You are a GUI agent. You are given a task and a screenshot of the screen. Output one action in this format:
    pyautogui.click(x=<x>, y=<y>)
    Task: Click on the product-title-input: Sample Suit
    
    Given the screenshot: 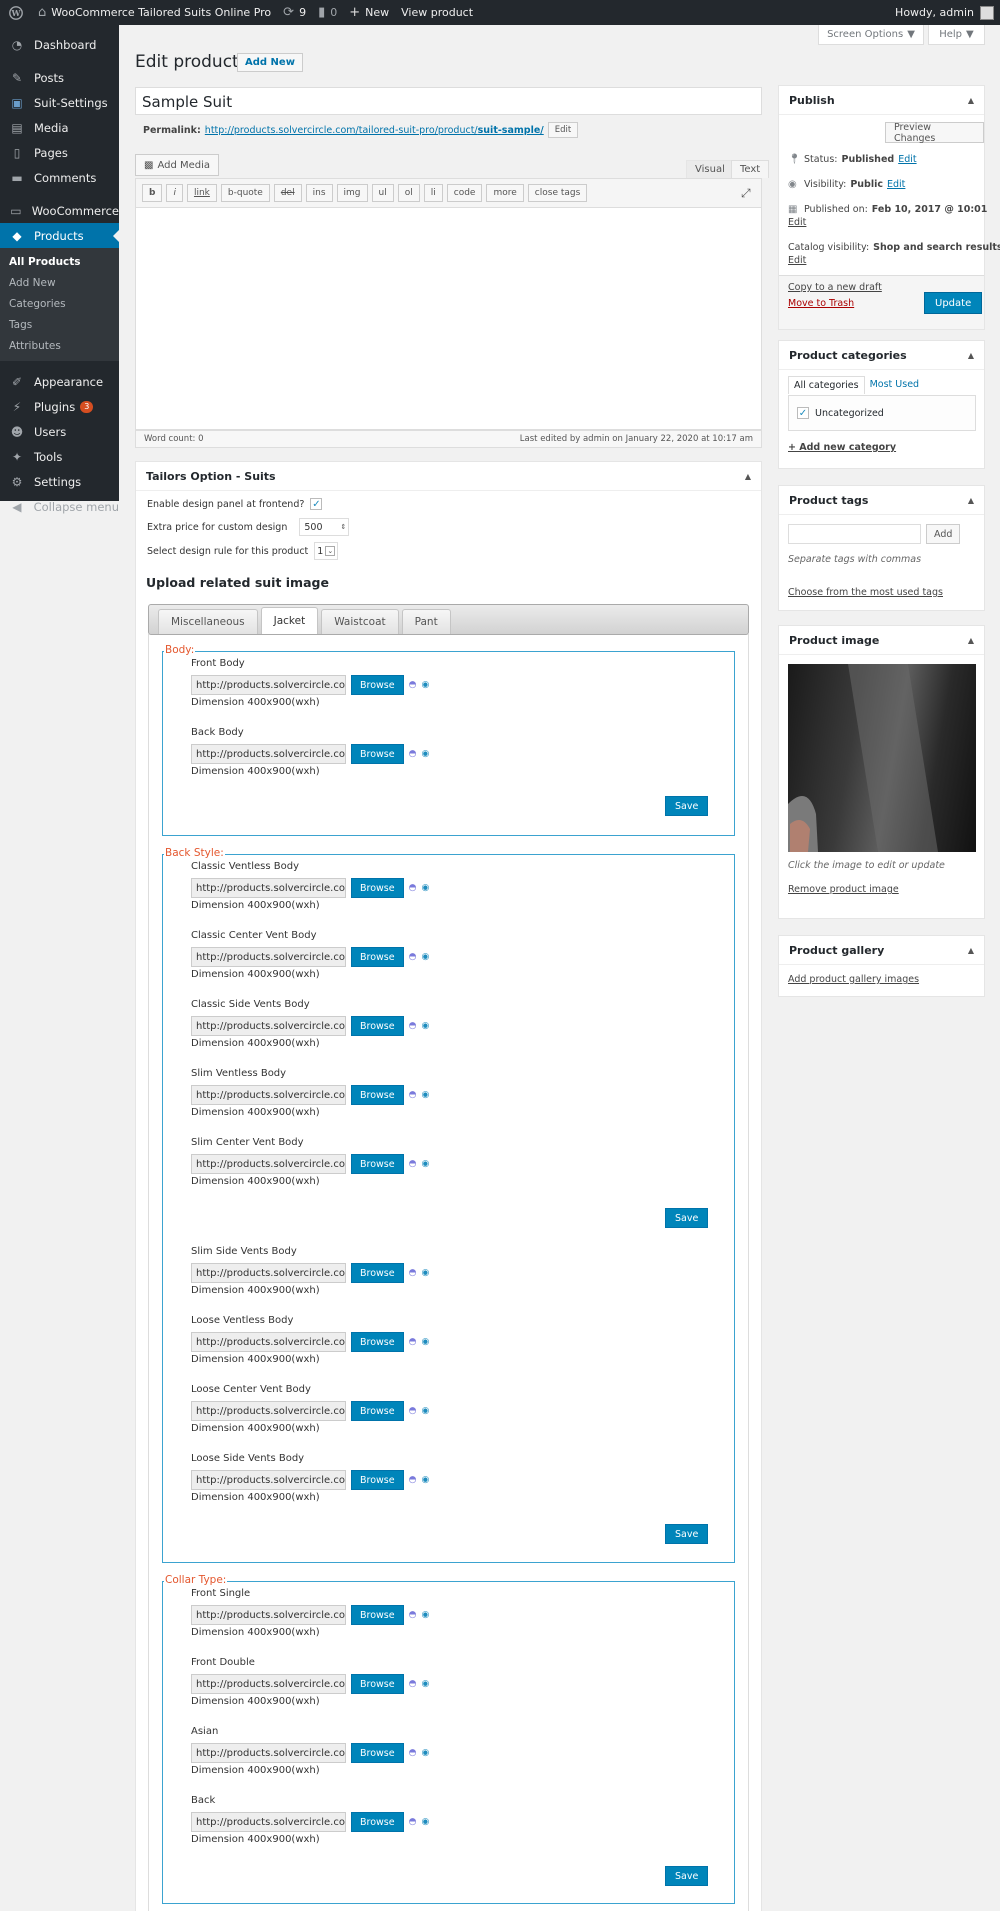 What is the action you would take?
    pyautogui.click(x=448, y=101)
    